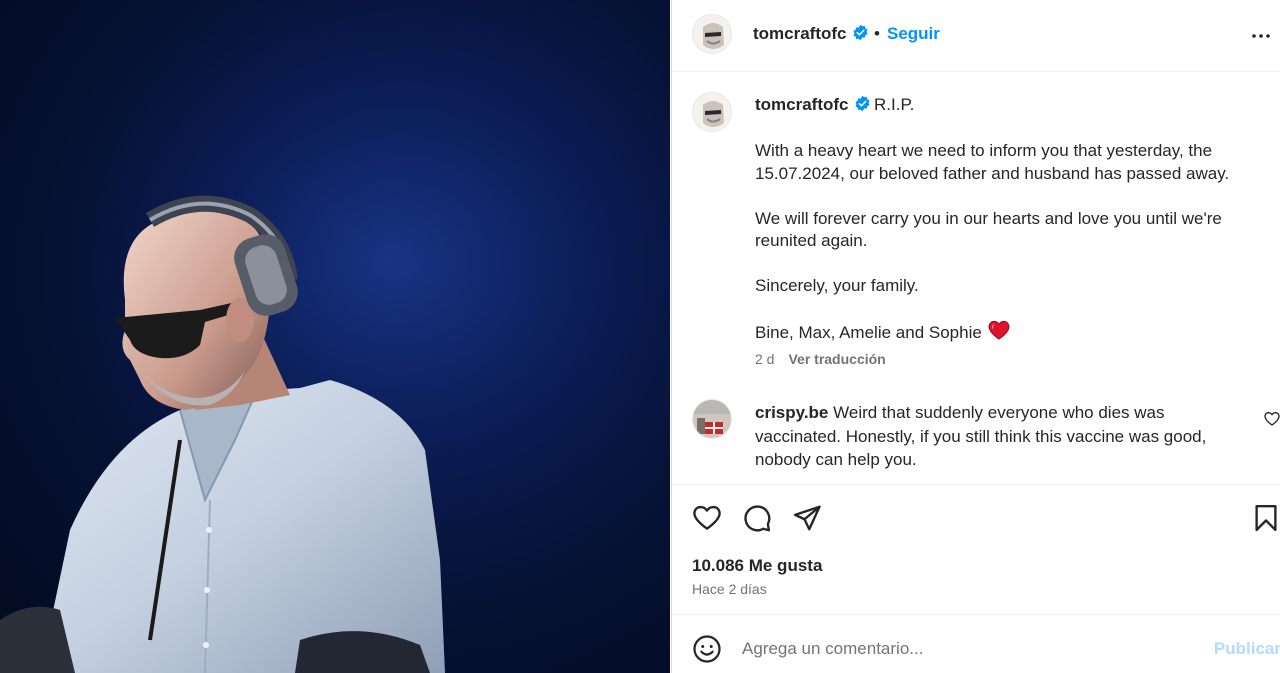  What do you see at coordinates (791, 412) in the screenshot?
I see `comment-username: crispy.be` at bounding box center [791, 412].